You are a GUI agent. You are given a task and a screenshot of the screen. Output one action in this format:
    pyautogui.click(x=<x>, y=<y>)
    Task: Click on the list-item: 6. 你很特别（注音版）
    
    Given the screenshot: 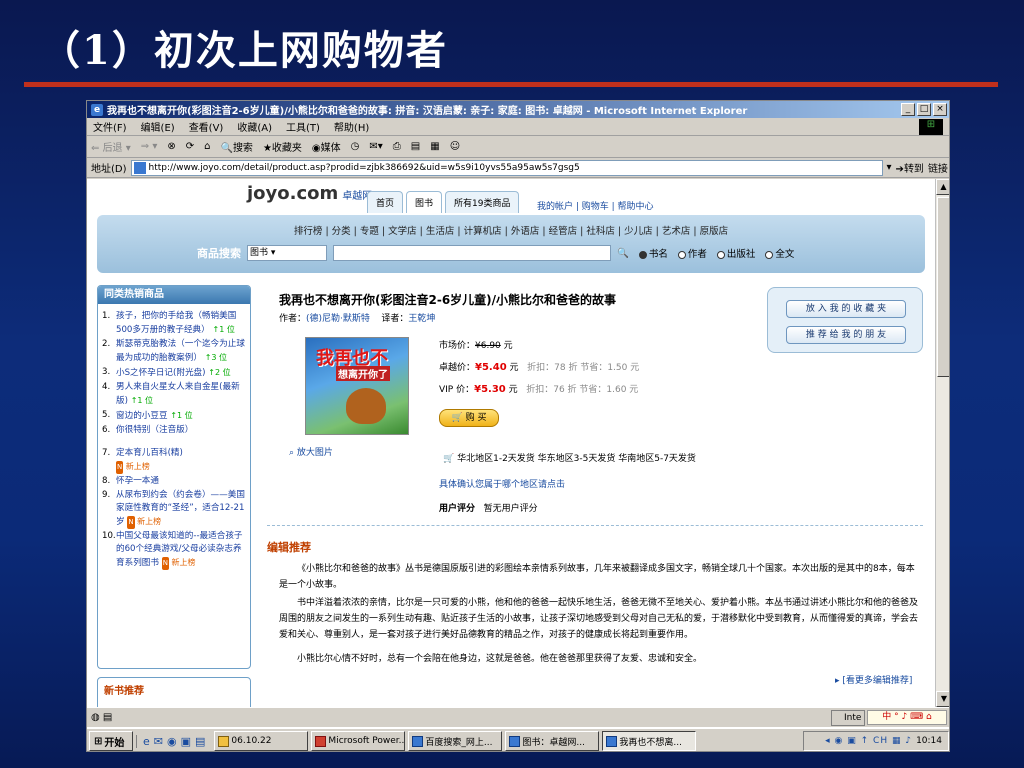 What is the action you would take?
    pyautogui.click(x=174, y=430)
    